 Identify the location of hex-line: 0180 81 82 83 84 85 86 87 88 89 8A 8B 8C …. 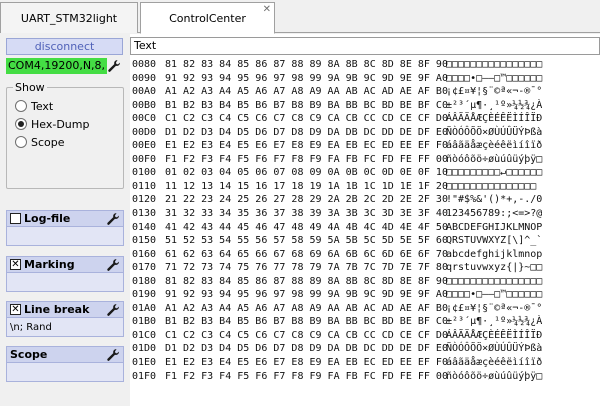
(366, 282).